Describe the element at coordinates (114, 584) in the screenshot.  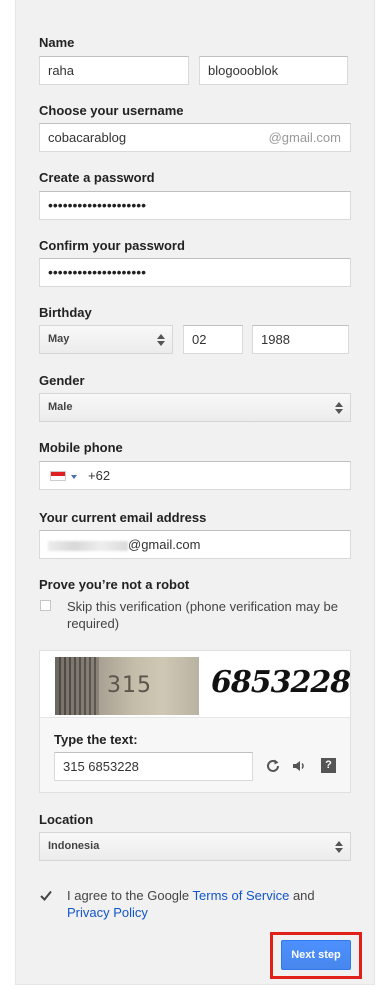
I see `robot-check-label: Prove you’re not a robot` at that location.